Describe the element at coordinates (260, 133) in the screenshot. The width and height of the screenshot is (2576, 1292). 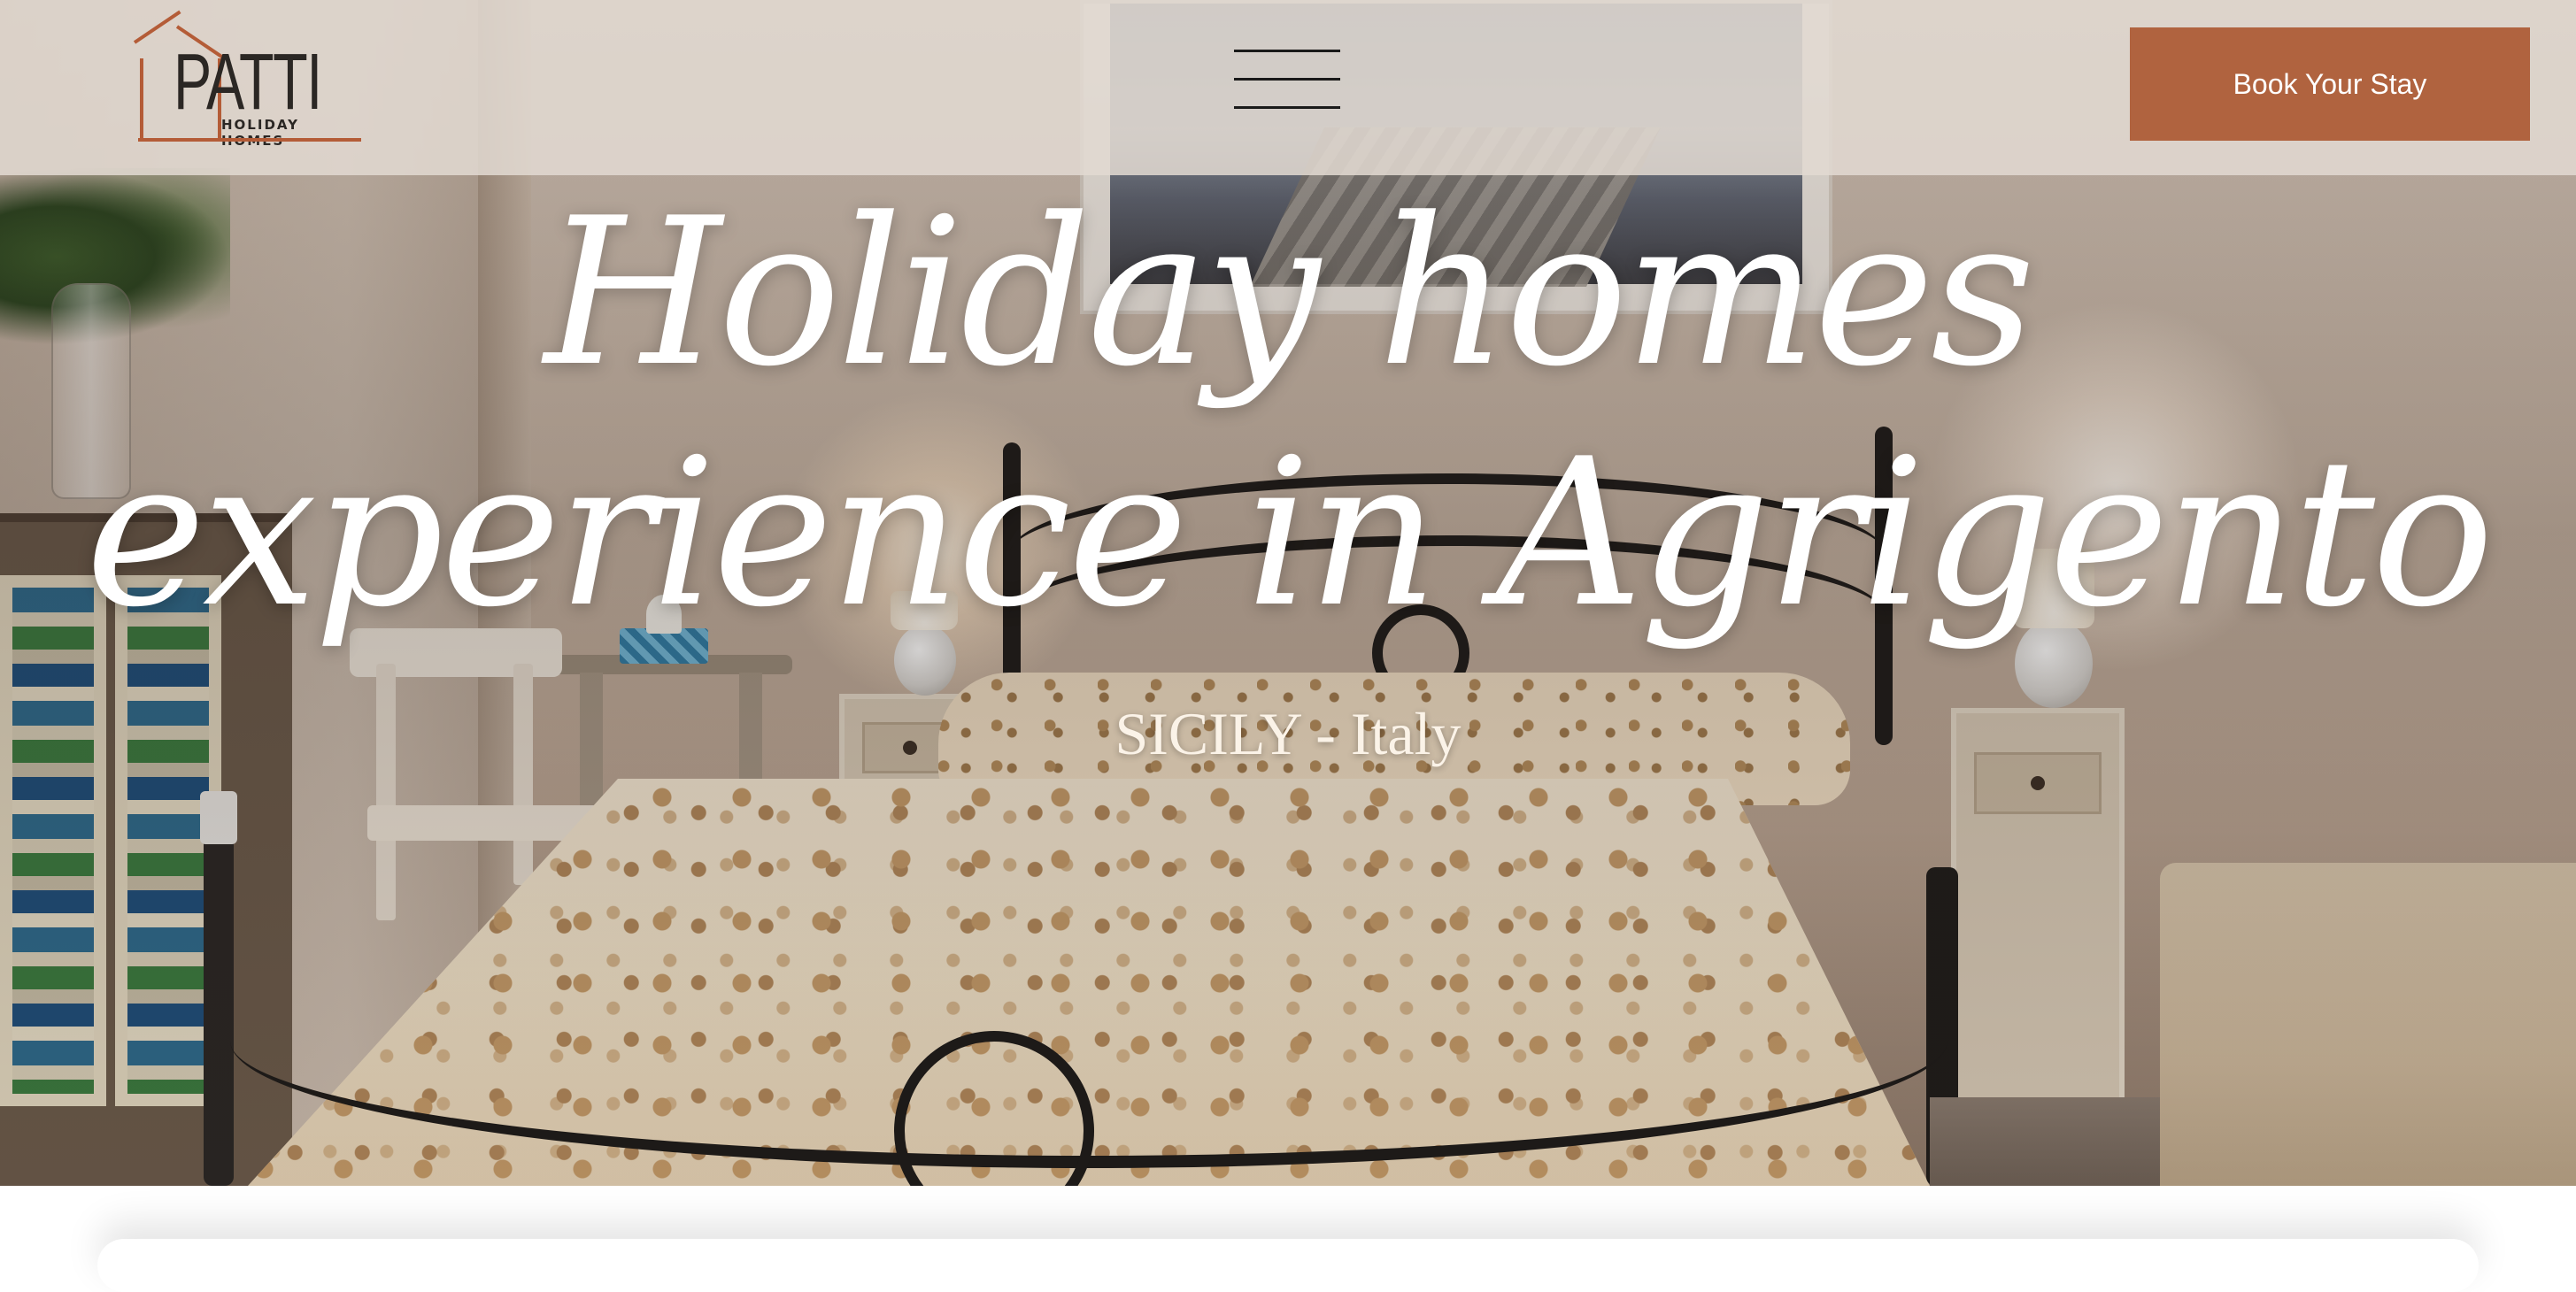
I see `logo-subtitle: HOLIDAY HOMES` at that location.